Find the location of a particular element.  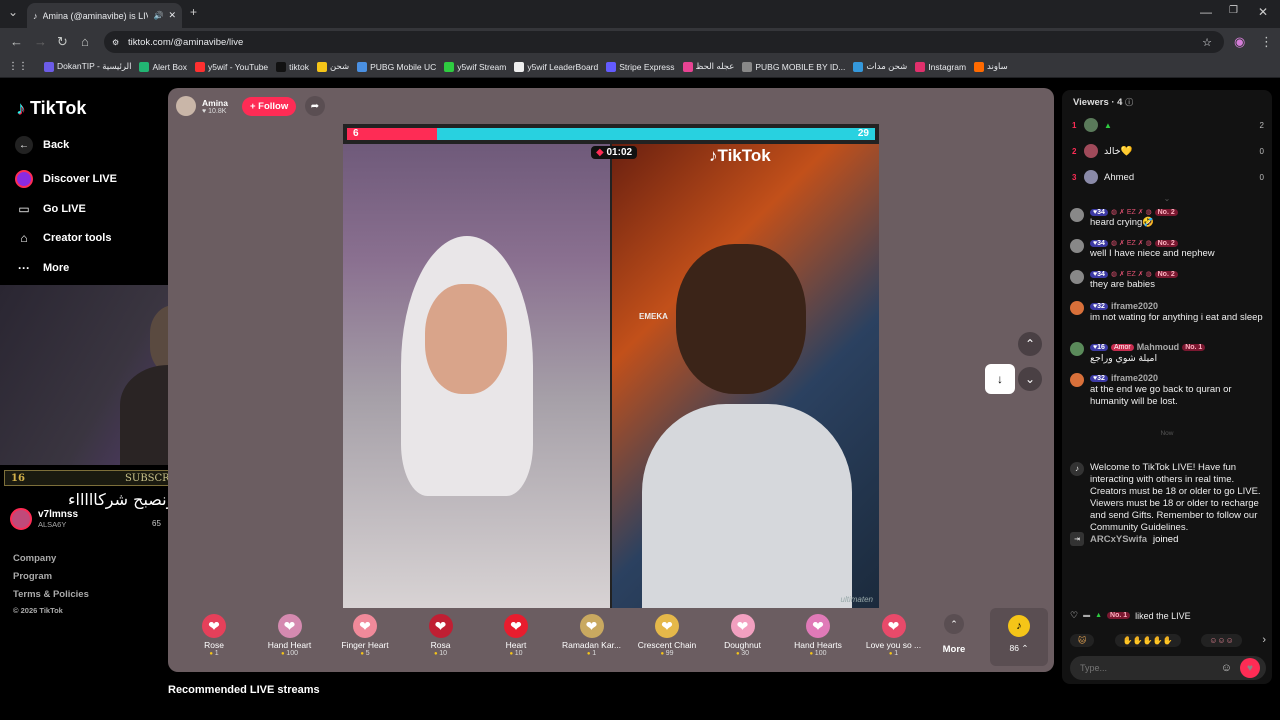

coin-balance-button: ♪ 86 ⌃ is located at coordinates (1019, 637).